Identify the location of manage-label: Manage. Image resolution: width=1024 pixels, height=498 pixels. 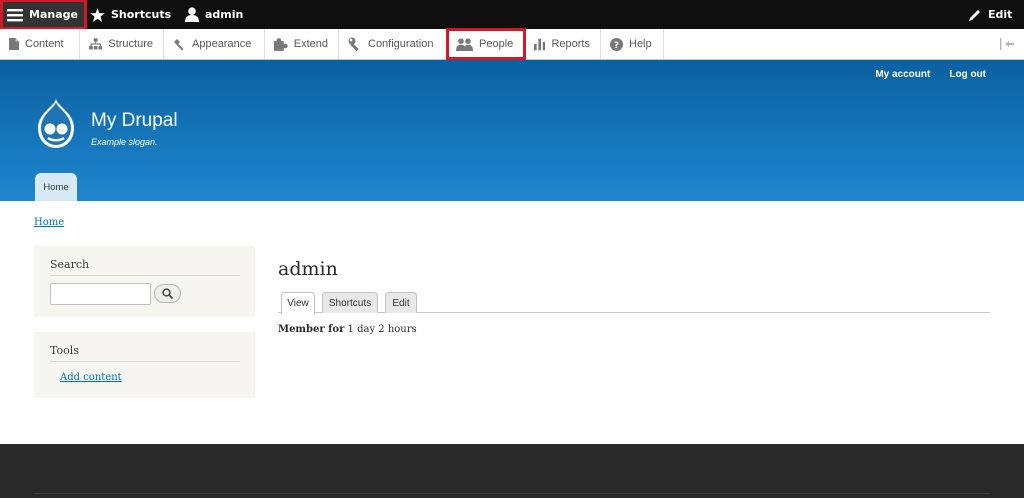
(53, 14).